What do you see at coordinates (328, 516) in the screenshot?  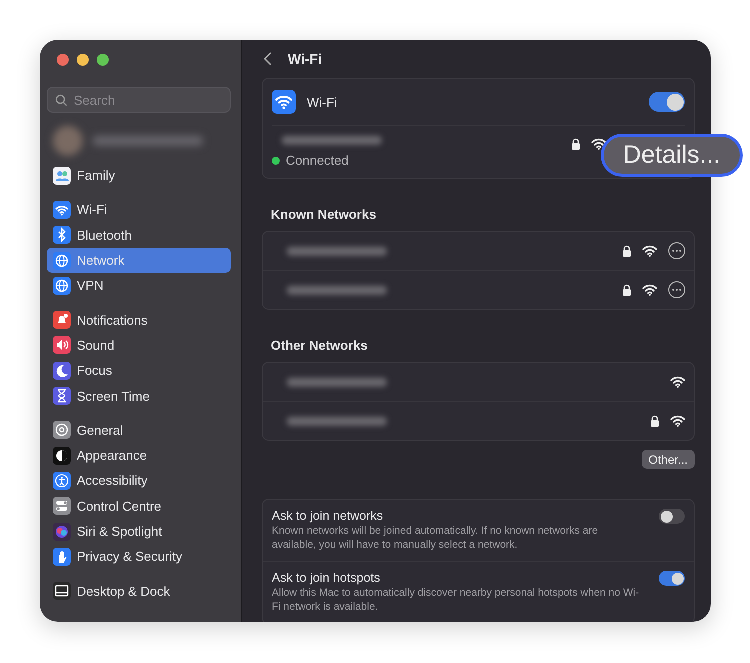 I see `setting-title: Ask to join networks` at bounding box center [328, 516].